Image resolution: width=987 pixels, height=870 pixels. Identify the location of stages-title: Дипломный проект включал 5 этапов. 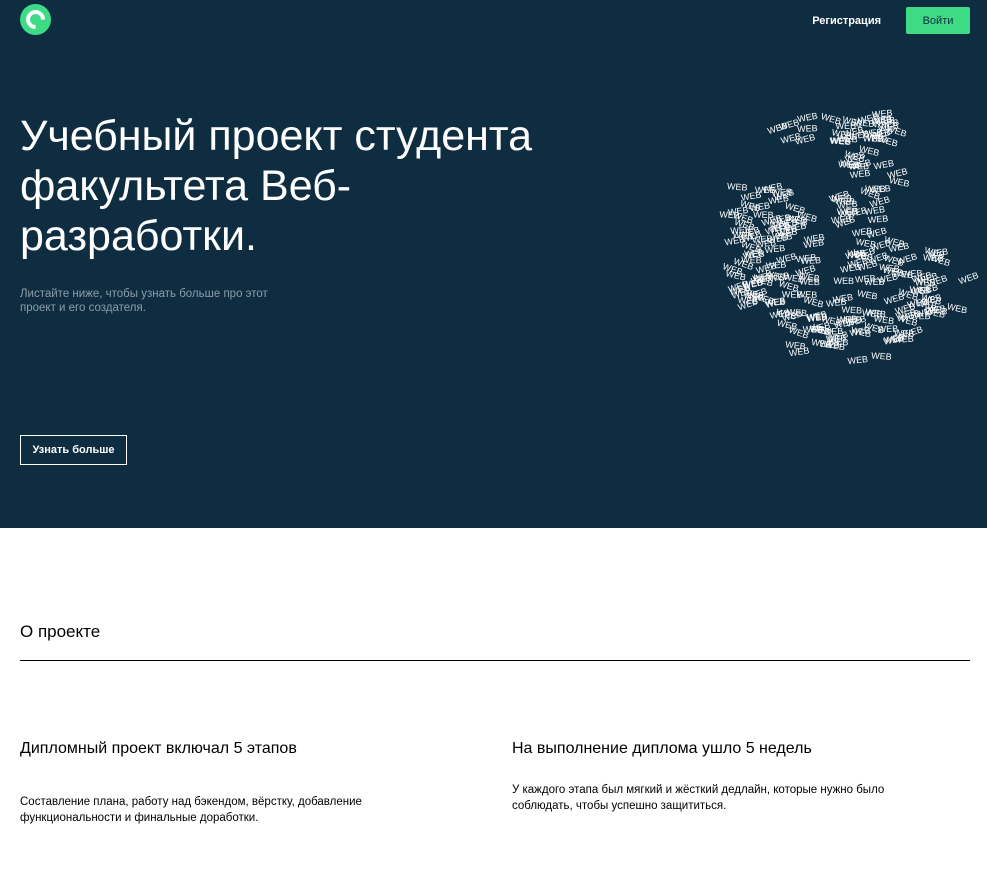
(158, 748).